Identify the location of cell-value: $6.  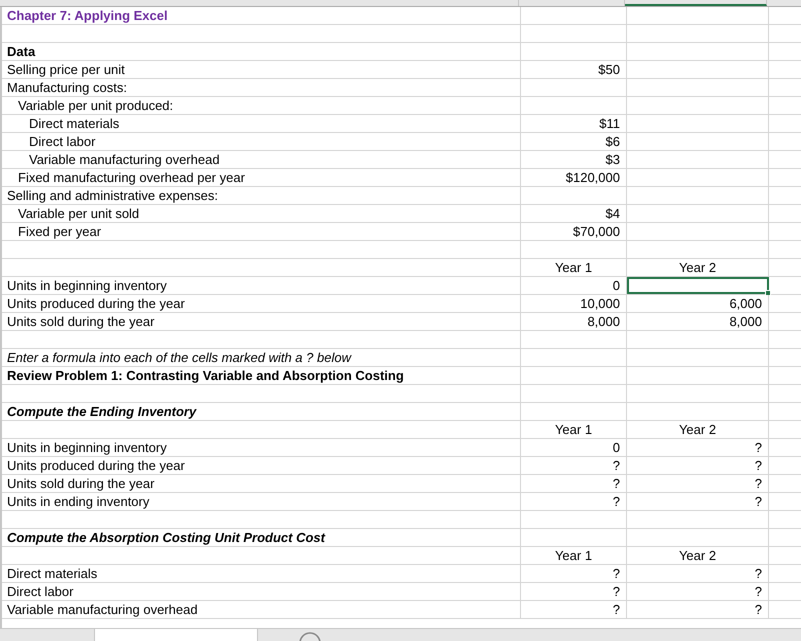
(613, 141).